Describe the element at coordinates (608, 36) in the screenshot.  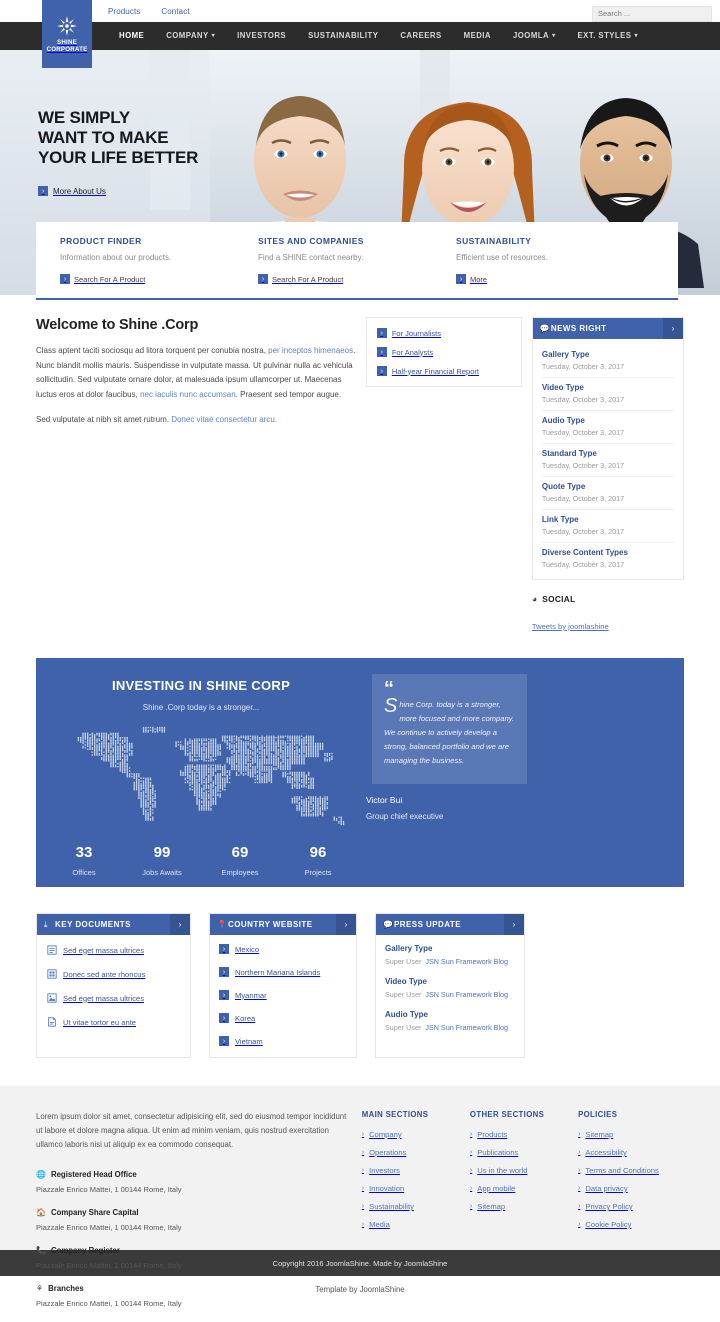
I see `nav-item-ext-styles: EXT. STYLES ▾` at that location.